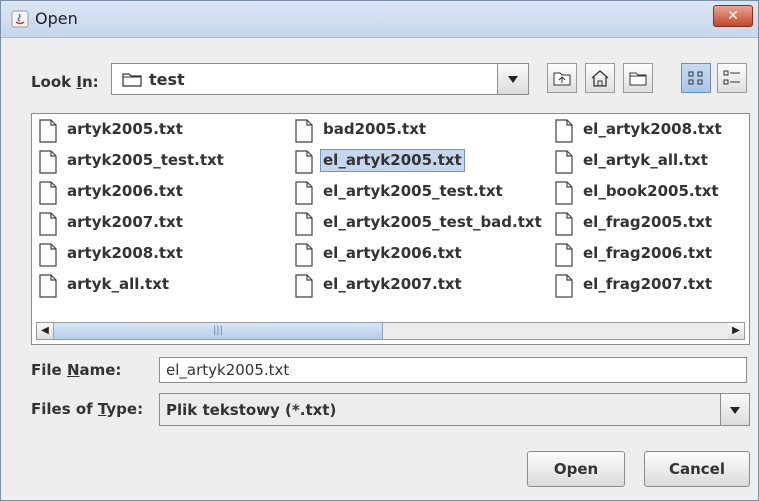 Image resolution: width=759 pixels, height=501 pixels. Describe the element at coordinates (145, 160) in the screenshot. I see `file-name: artyk2005_test.txt` at that location.